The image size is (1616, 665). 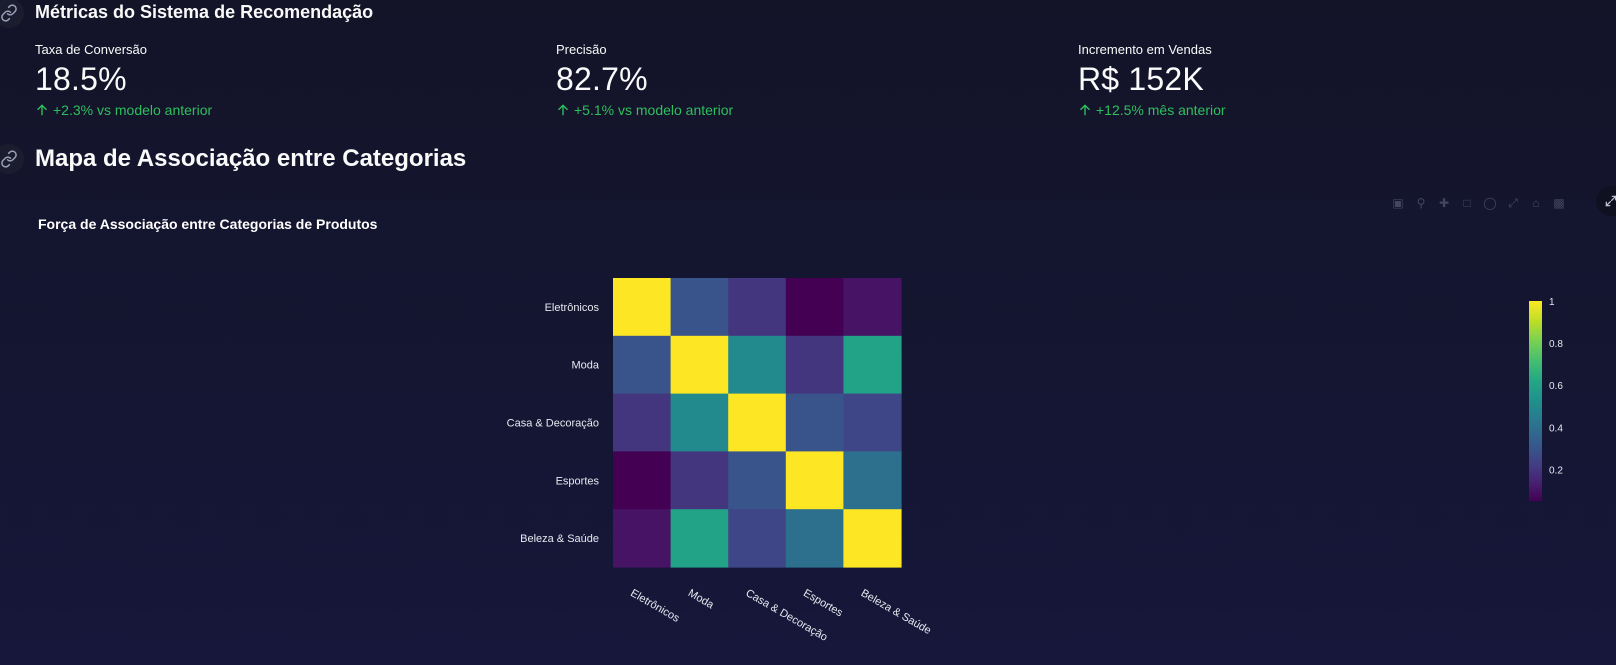 I want to click on metric-label: Incremento em Vendas, so click(x=1145, y=49).